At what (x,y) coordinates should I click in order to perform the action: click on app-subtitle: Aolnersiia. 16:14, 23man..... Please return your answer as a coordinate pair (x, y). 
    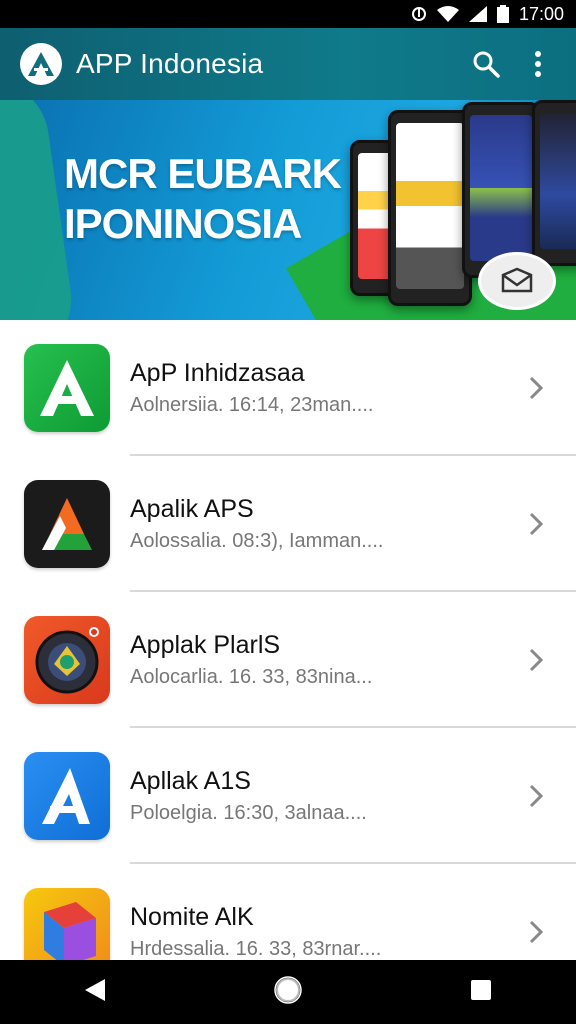
    Looking at the image, I should click on (252, 405).